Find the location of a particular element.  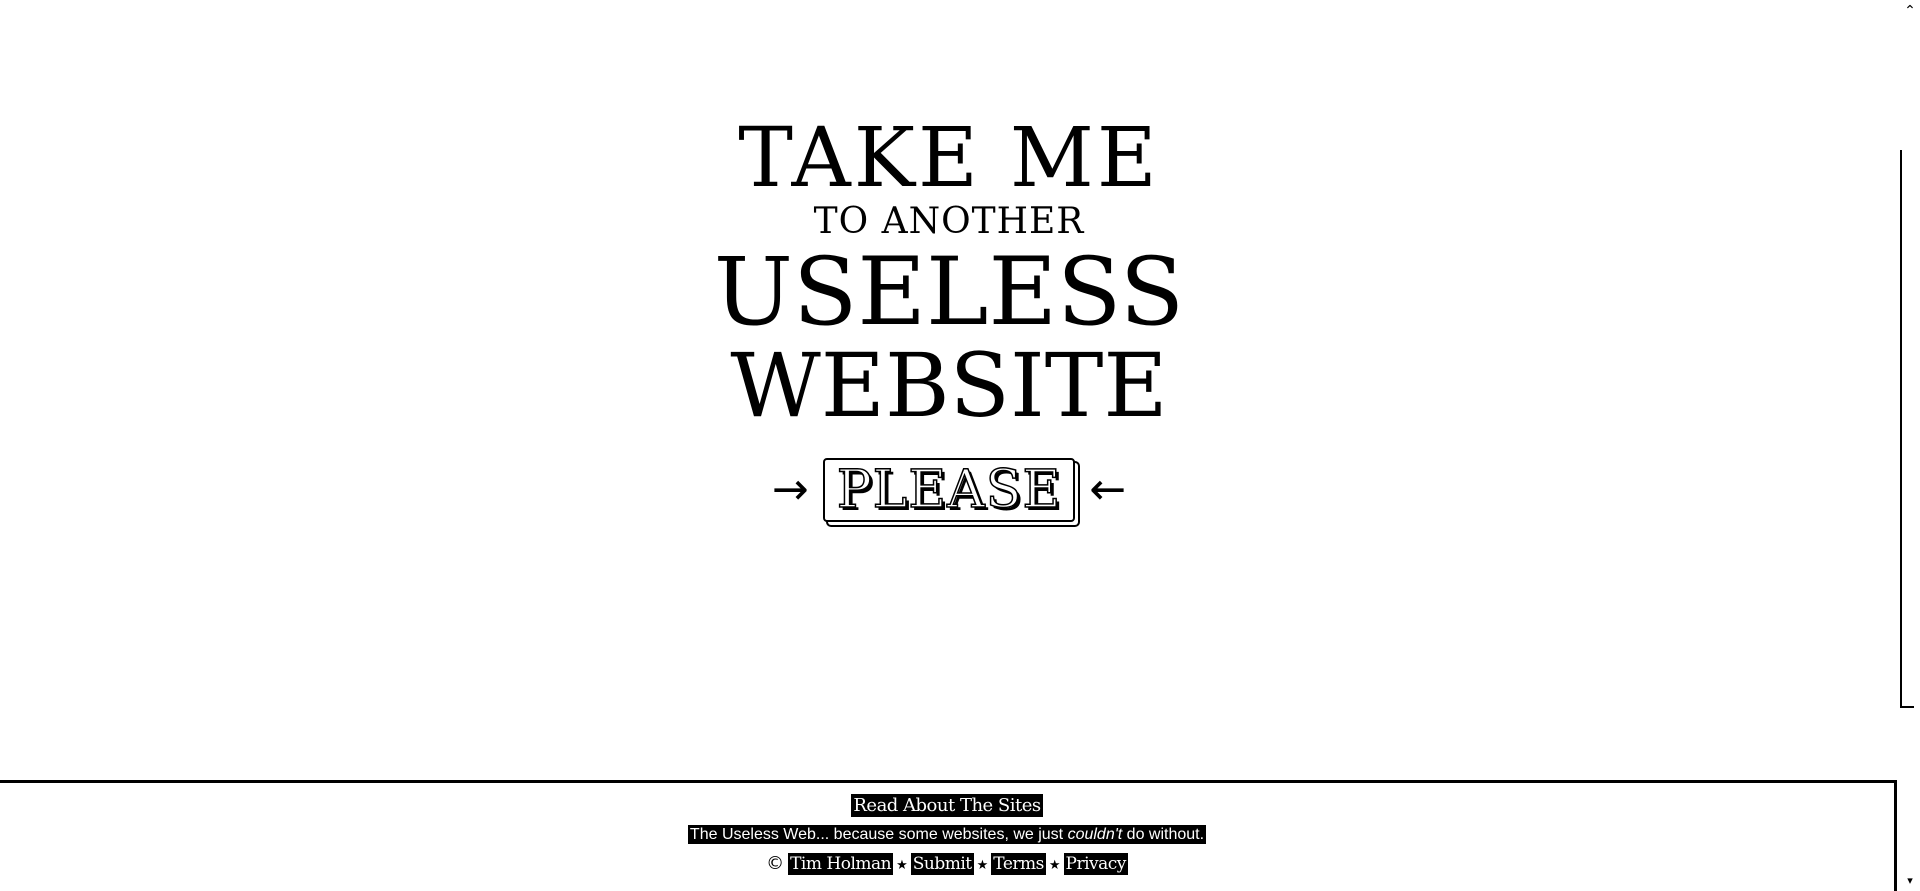

left-arrow-icon: ← is located at coordinates (1108, 489).